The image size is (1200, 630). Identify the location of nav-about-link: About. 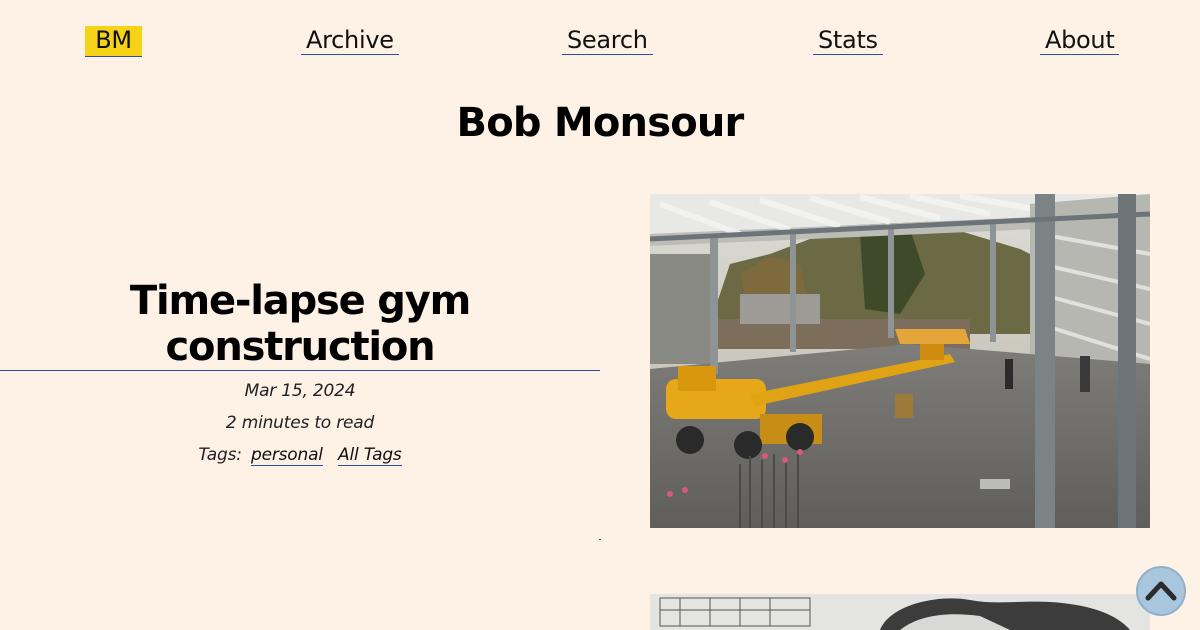
(1080, 40).